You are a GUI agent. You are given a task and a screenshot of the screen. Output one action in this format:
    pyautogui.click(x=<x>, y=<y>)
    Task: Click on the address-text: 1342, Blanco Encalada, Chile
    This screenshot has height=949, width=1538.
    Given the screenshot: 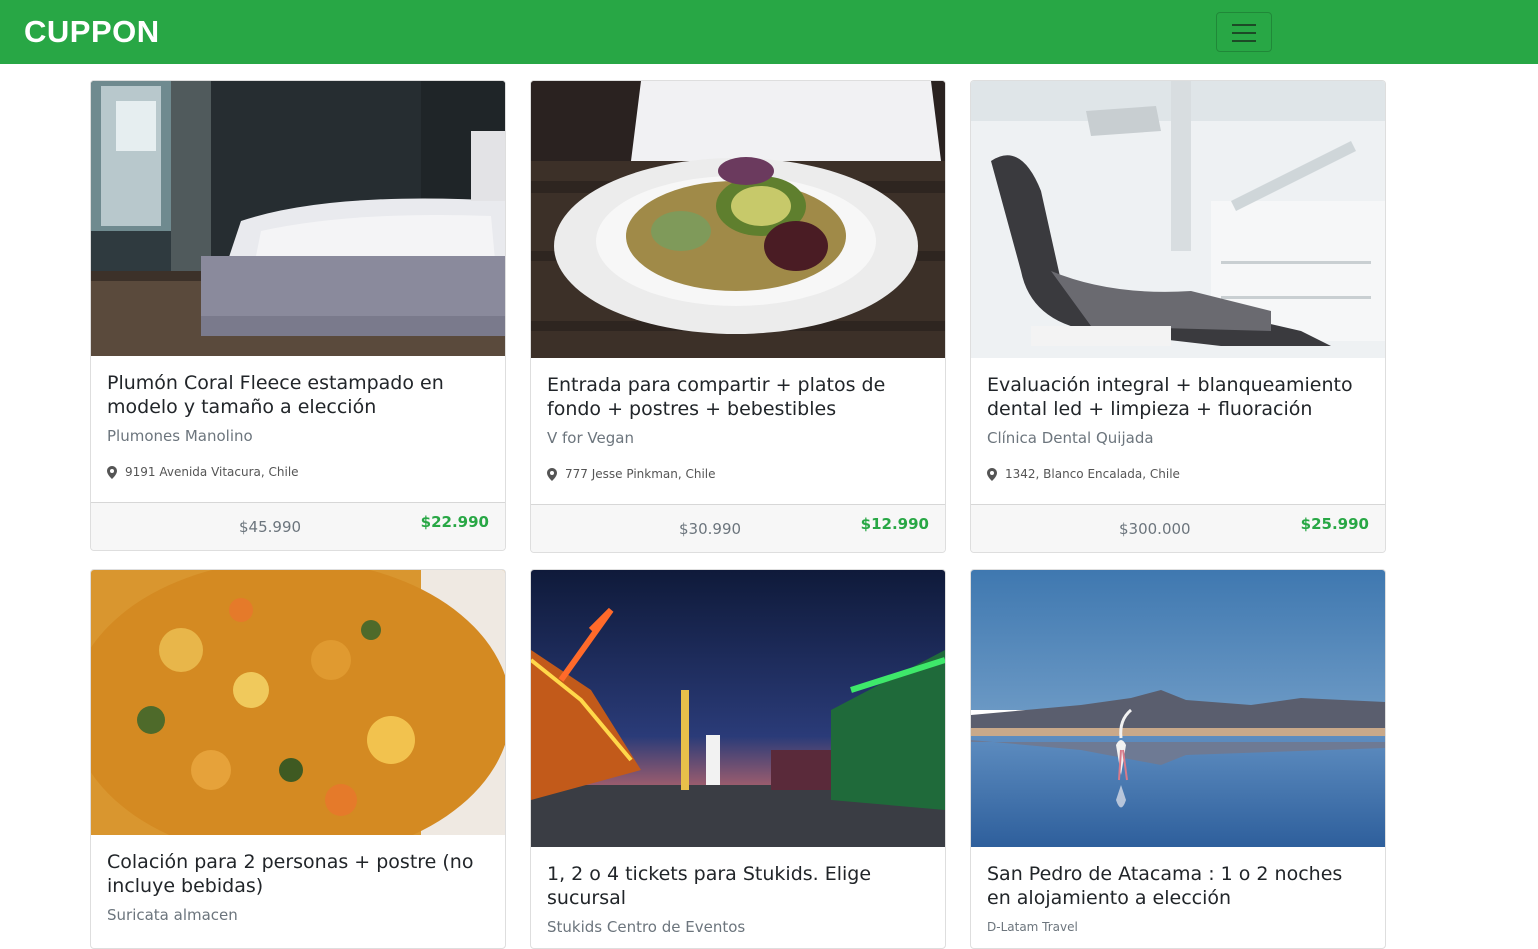 What is the action you would take?
    pyautogui.click(x=1092, y=474)
    